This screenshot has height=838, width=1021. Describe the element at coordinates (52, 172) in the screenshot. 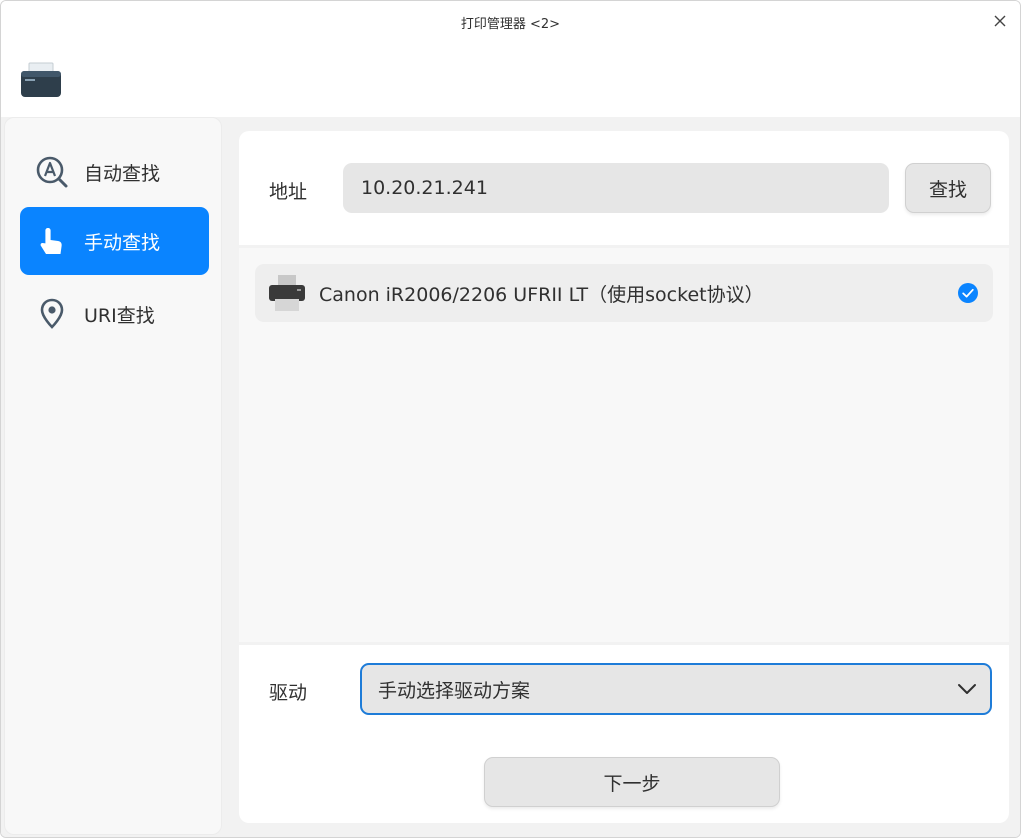

I see `auto-search-icon` at that location.